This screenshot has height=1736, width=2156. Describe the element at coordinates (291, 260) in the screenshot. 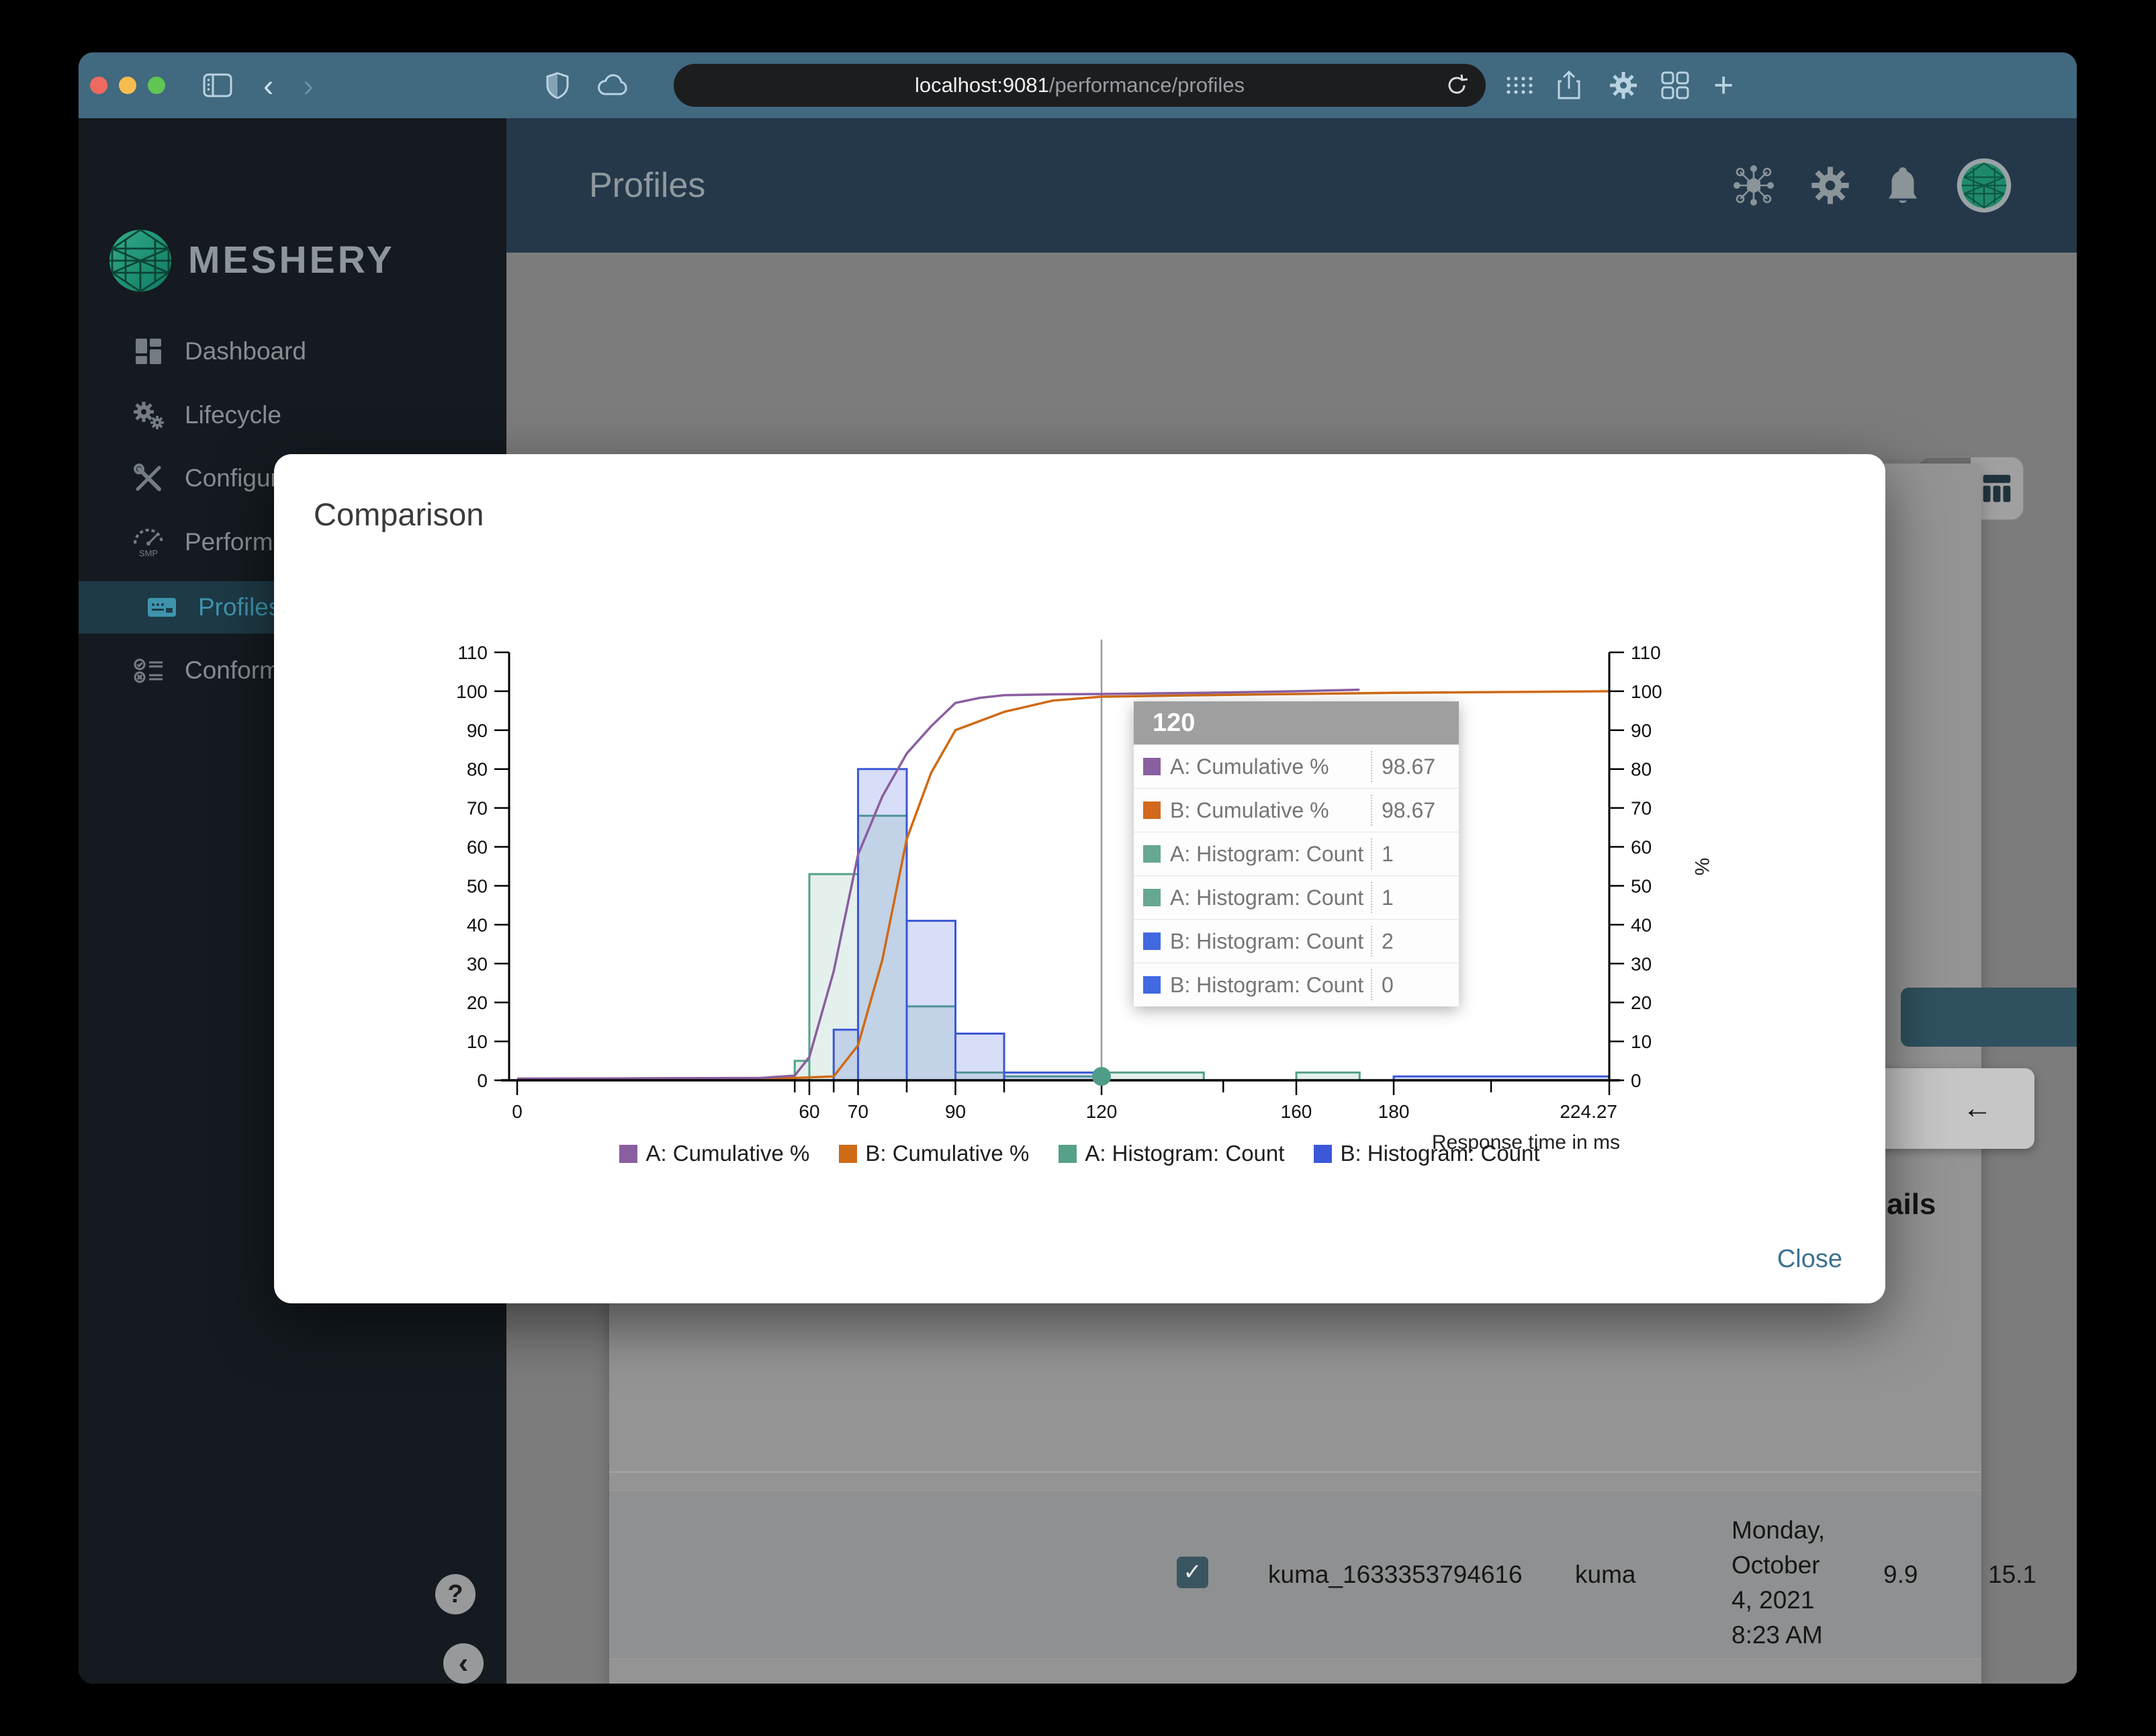

I see `brand-name: MESHERY` at that location.